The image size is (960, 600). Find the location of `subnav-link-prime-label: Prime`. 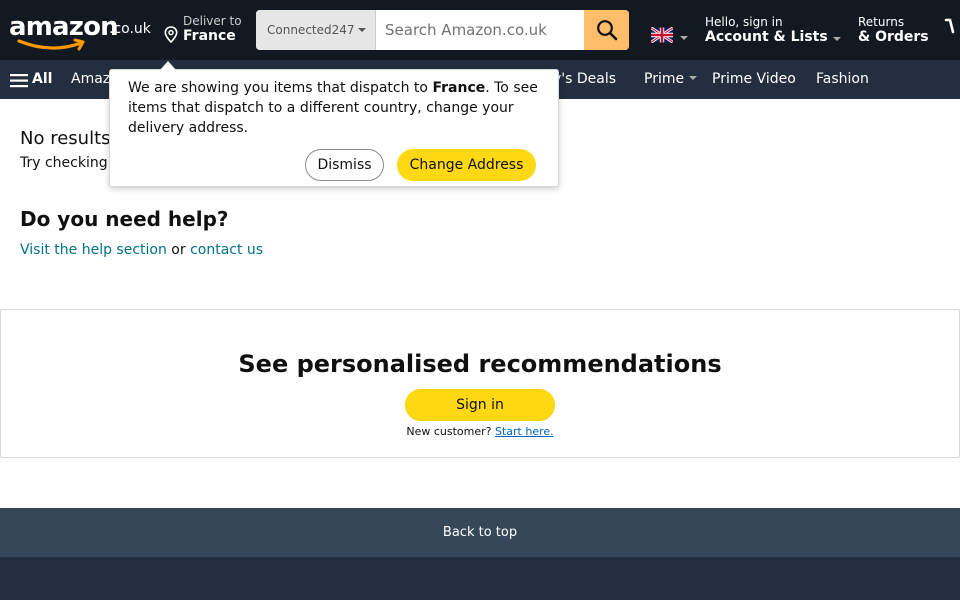

subnav-link-prime-label: Prime is located at coordinates (664, 79).